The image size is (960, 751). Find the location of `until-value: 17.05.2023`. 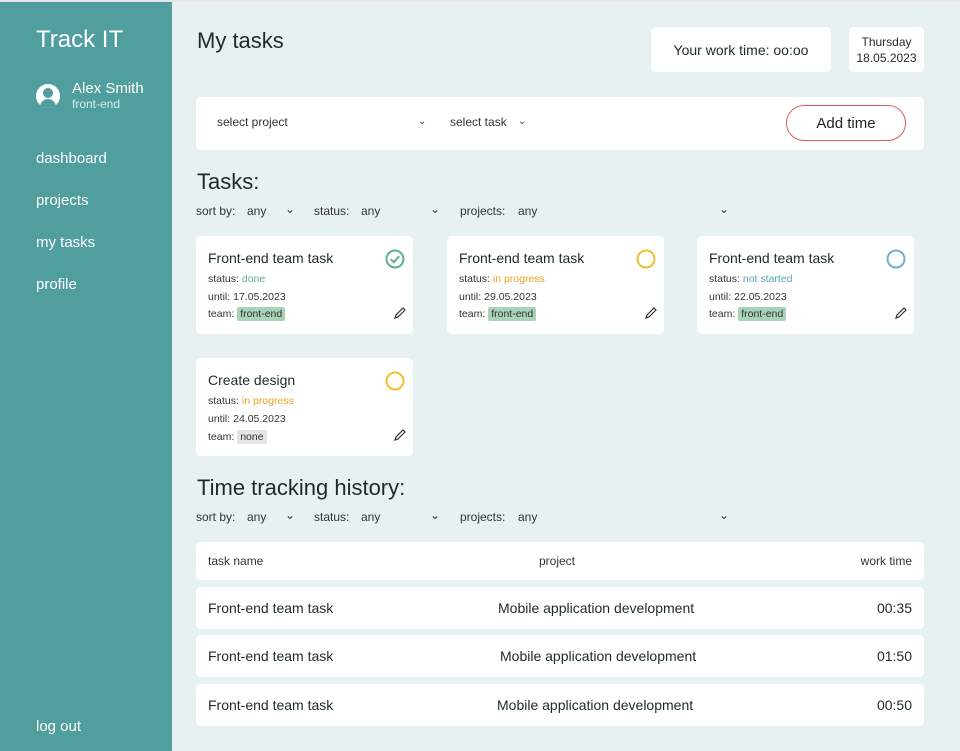

until-value: 17.05.2023 is located at coordinates (259, 297).